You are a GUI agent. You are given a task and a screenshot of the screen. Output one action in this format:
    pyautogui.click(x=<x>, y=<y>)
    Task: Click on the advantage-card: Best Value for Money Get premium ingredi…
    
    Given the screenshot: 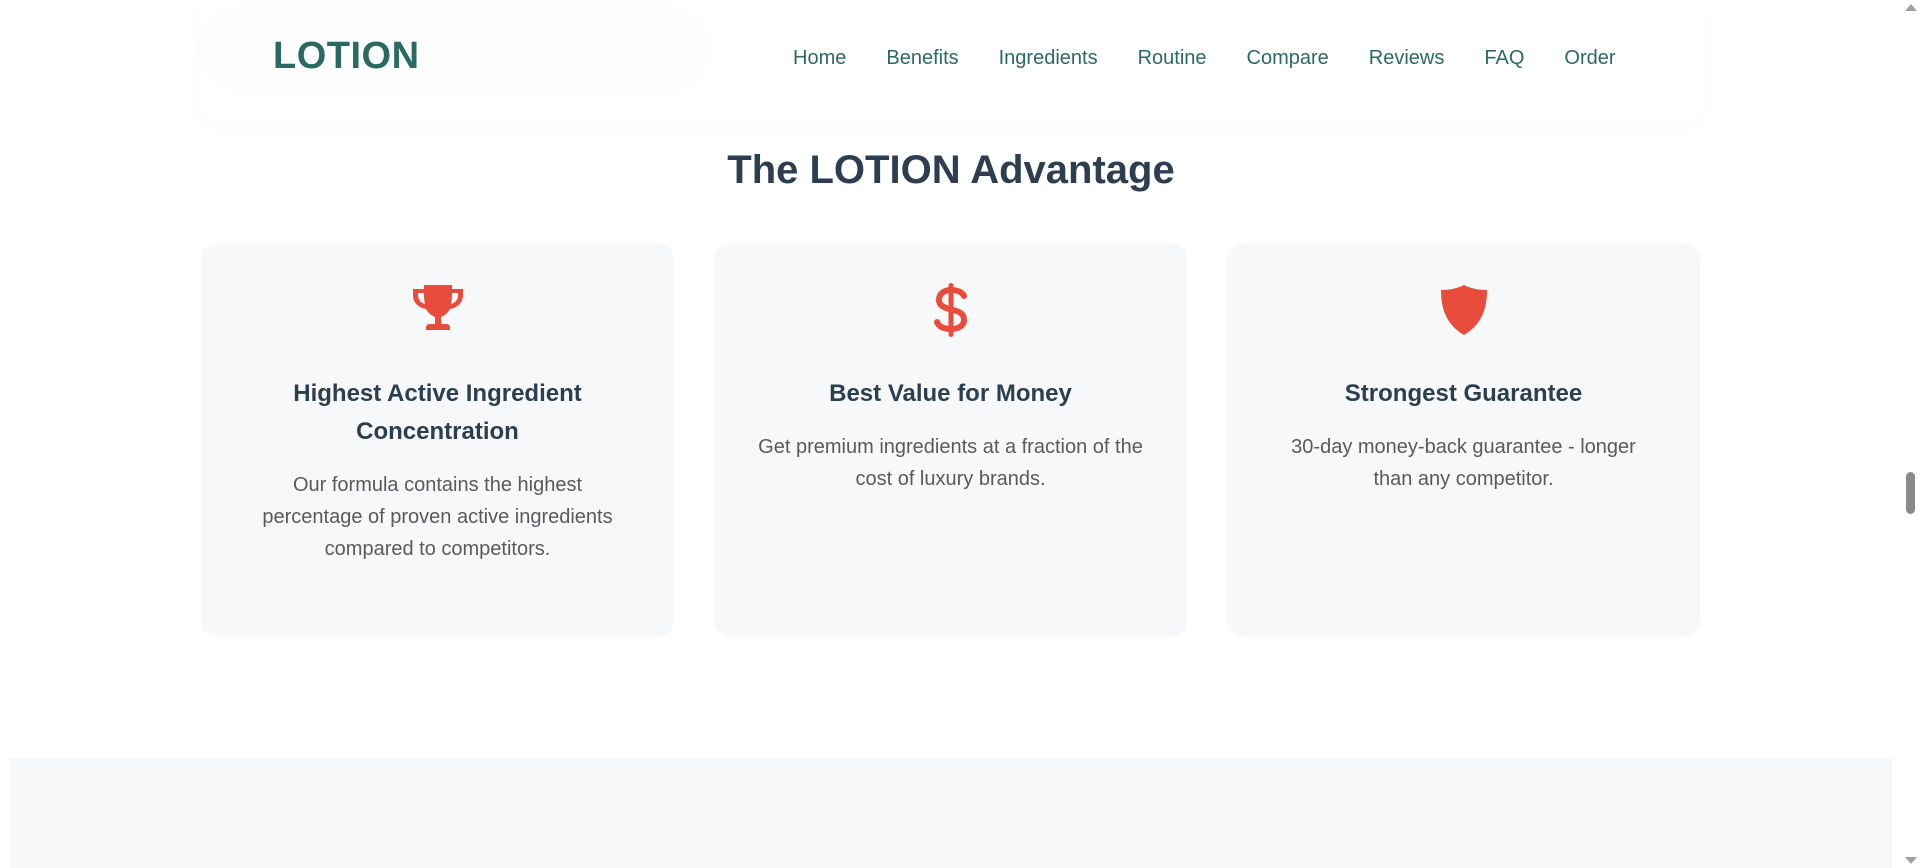 What is the action you would take?
    pyautogui.click(x=950, y=440)
    